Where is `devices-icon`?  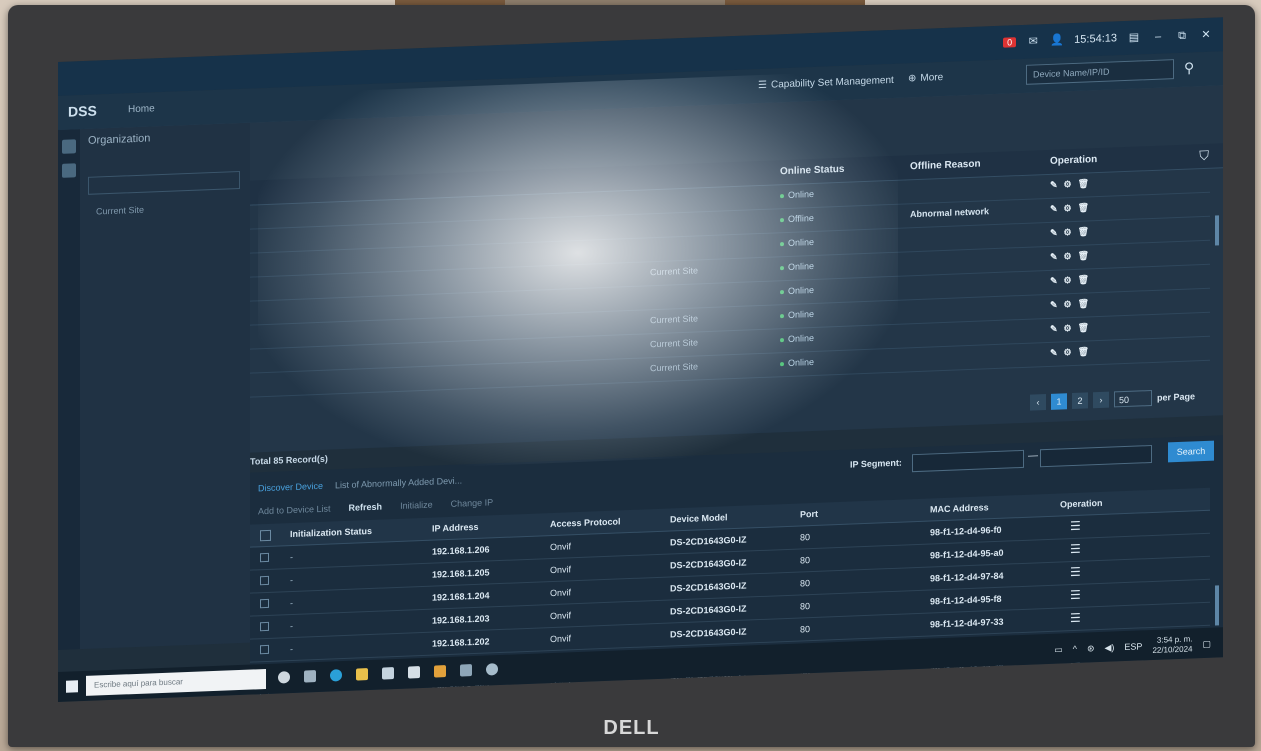
devices-icon is located at coordinates (69, 146).